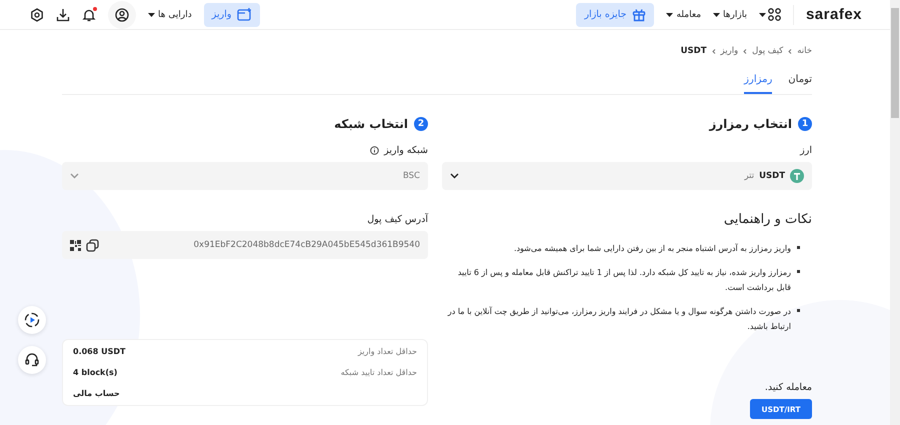 This screenshot has width=900, height=425. Describe the element at coordinates (804, 51) in the screenshot. I see `breadcrumb-link: خانه` at that location.